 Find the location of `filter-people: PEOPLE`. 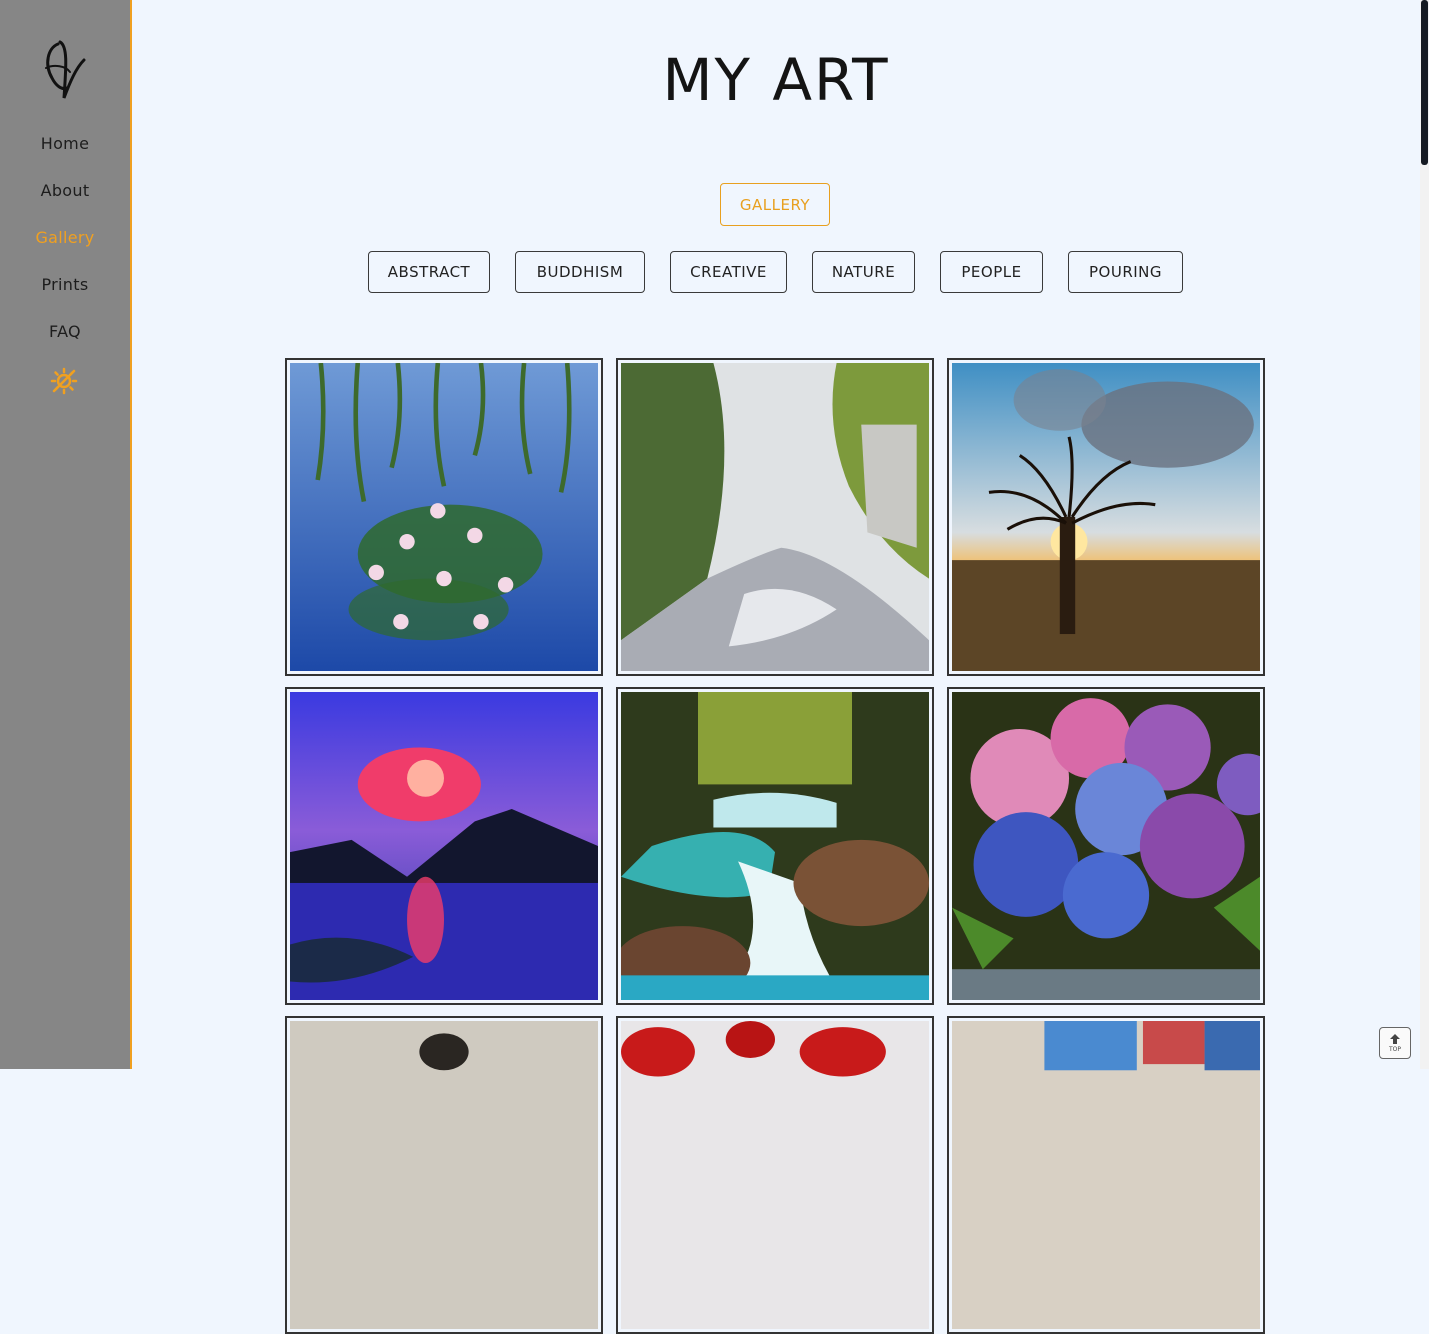

filter-people: PEOPLE is located at coordinates (991, 272).